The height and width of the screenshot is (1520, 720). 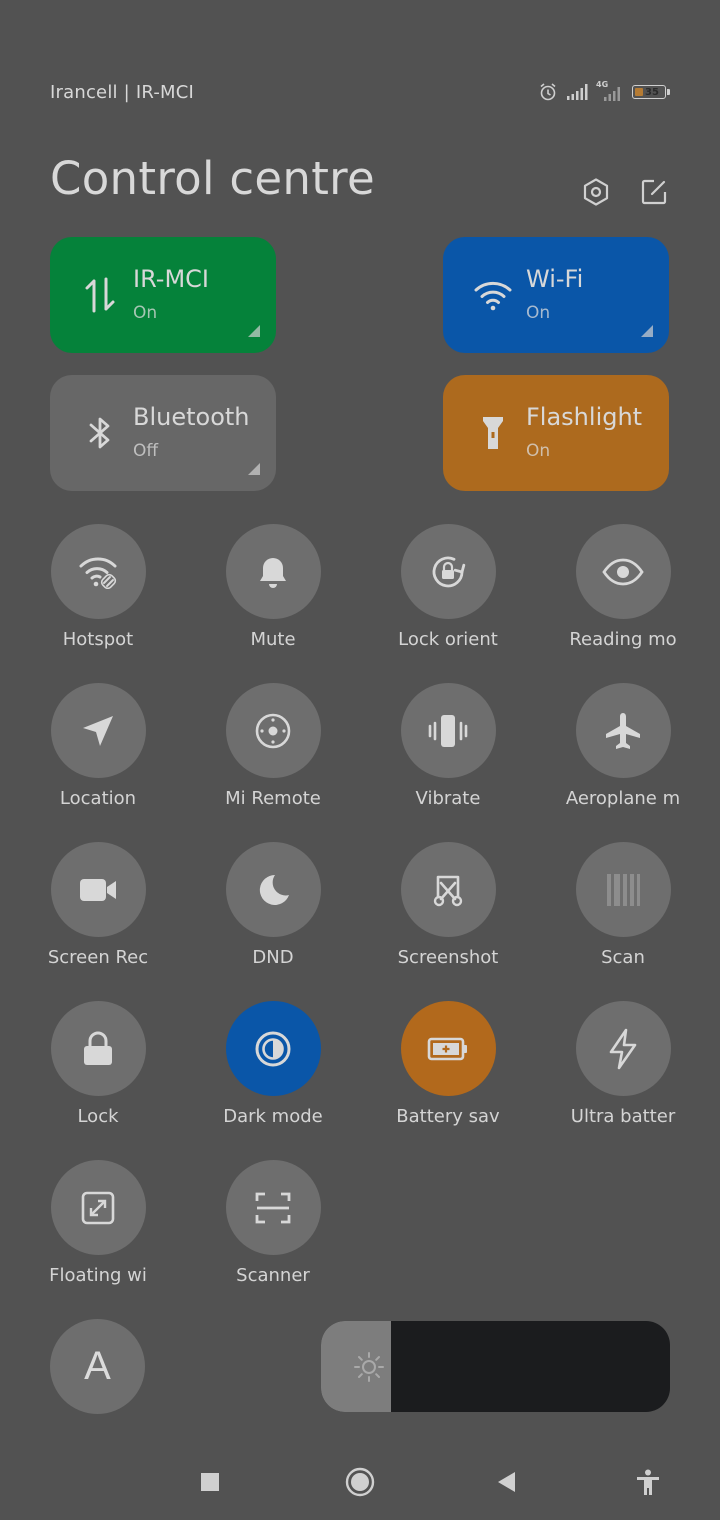 I want to click on lock-button, so click(x=98, y=1048).